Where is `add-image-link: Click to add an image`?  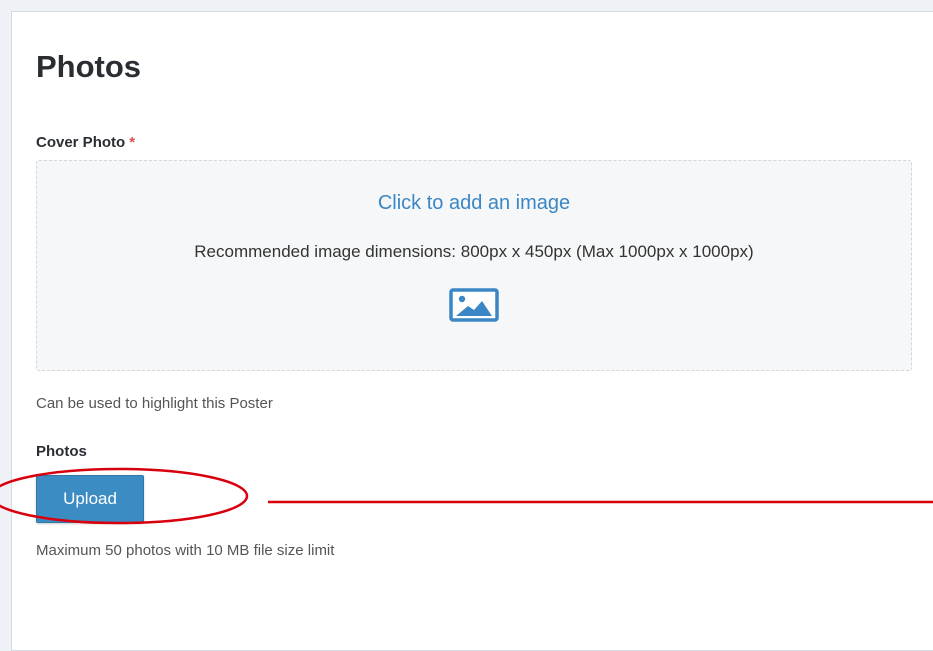 add-image-link: Click to add an image is located at coordinates (474, 203).